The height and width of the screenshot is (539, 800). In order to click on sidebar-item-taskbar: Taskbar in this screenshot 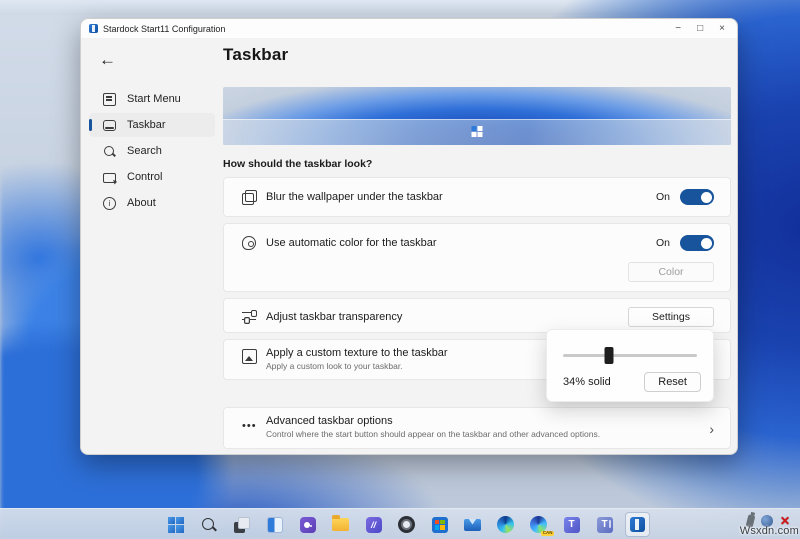, I will do `click(152, 125)`.